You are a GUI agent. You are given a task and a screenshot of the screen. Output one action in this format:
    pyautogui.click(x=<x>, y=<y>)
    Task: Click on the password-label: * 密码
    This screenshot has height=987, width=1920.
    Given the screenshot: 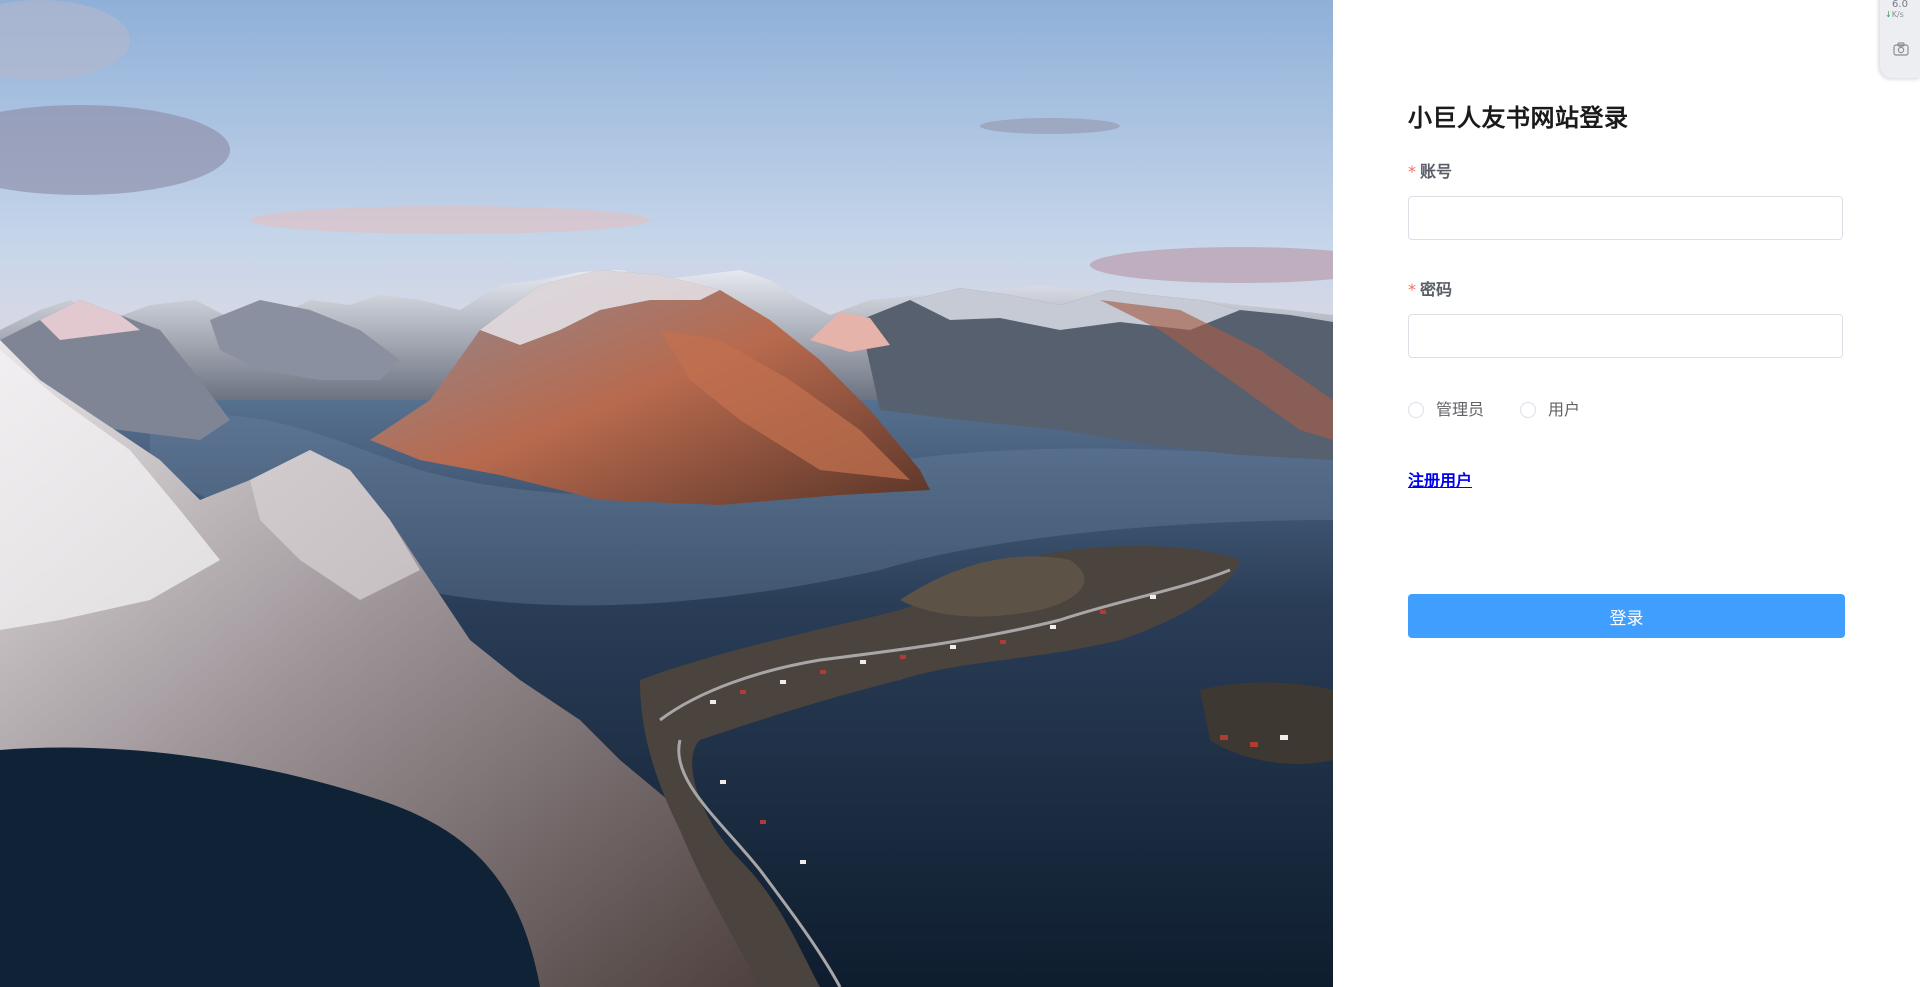 What is the action you would take?
    pyautogui.click(x=1430, y=290)
    